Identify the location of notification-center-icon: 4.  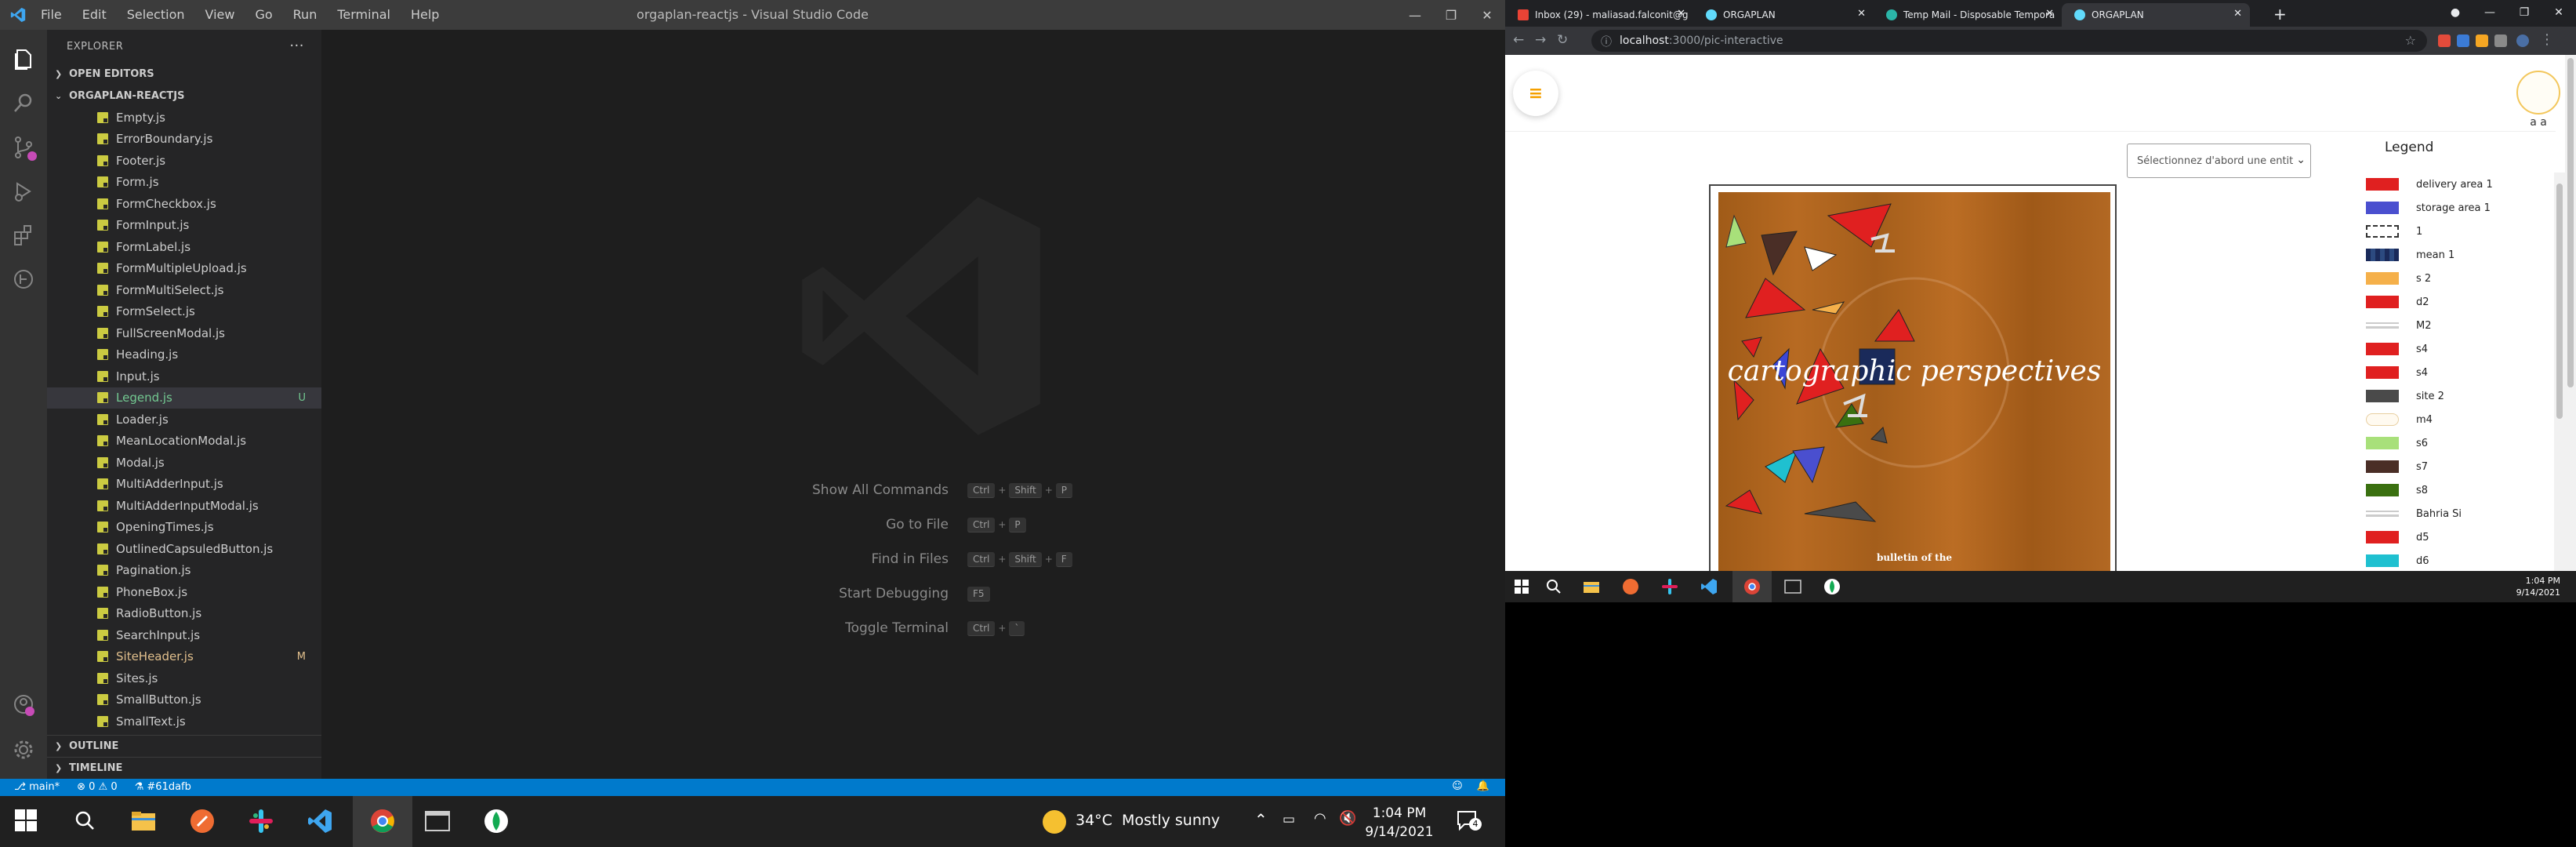
(1469, 821).